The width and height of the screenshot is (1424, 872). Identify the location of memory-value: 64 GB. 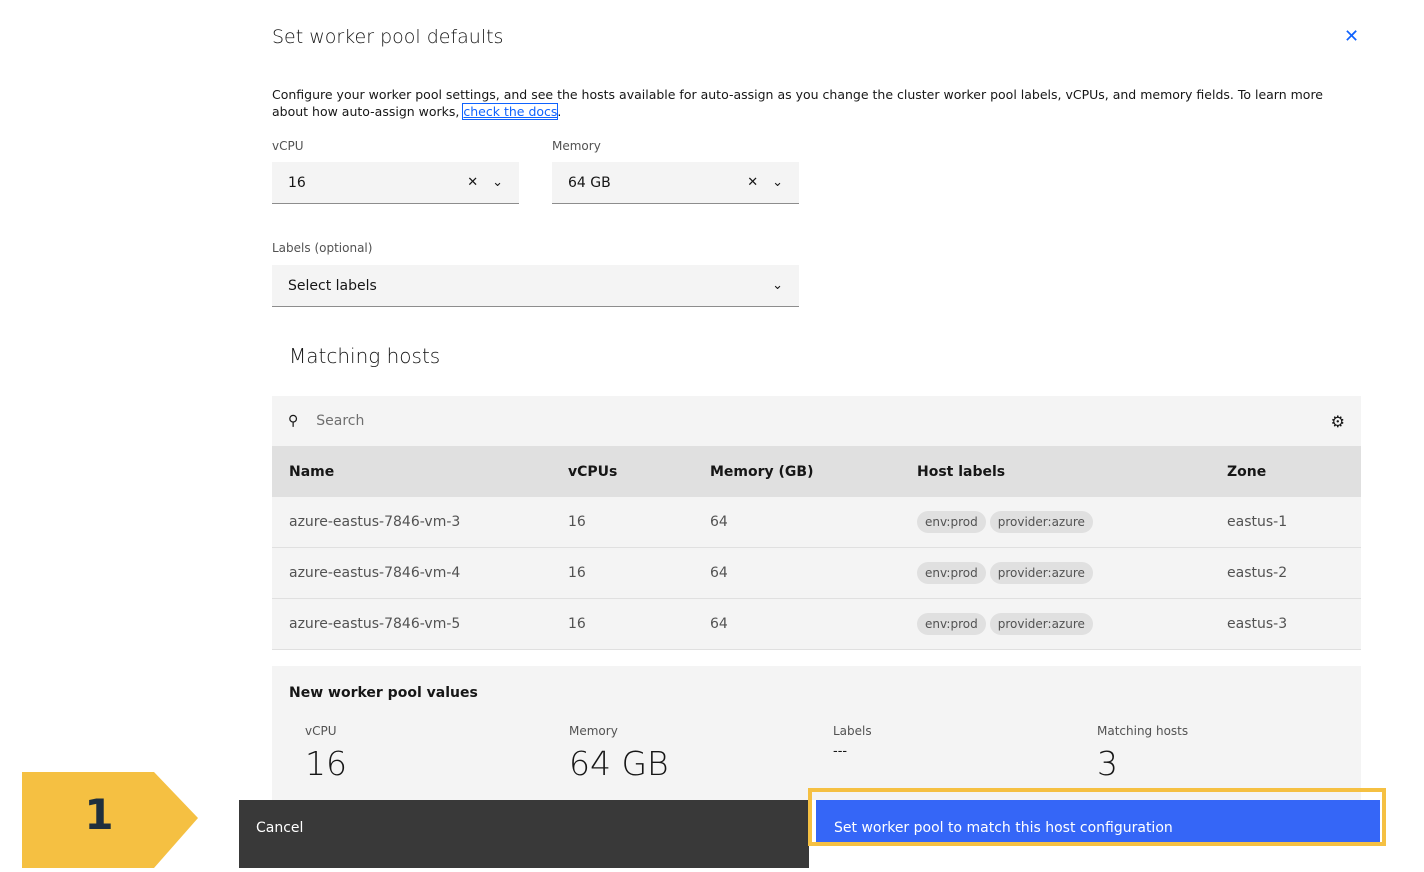
(589, 182).